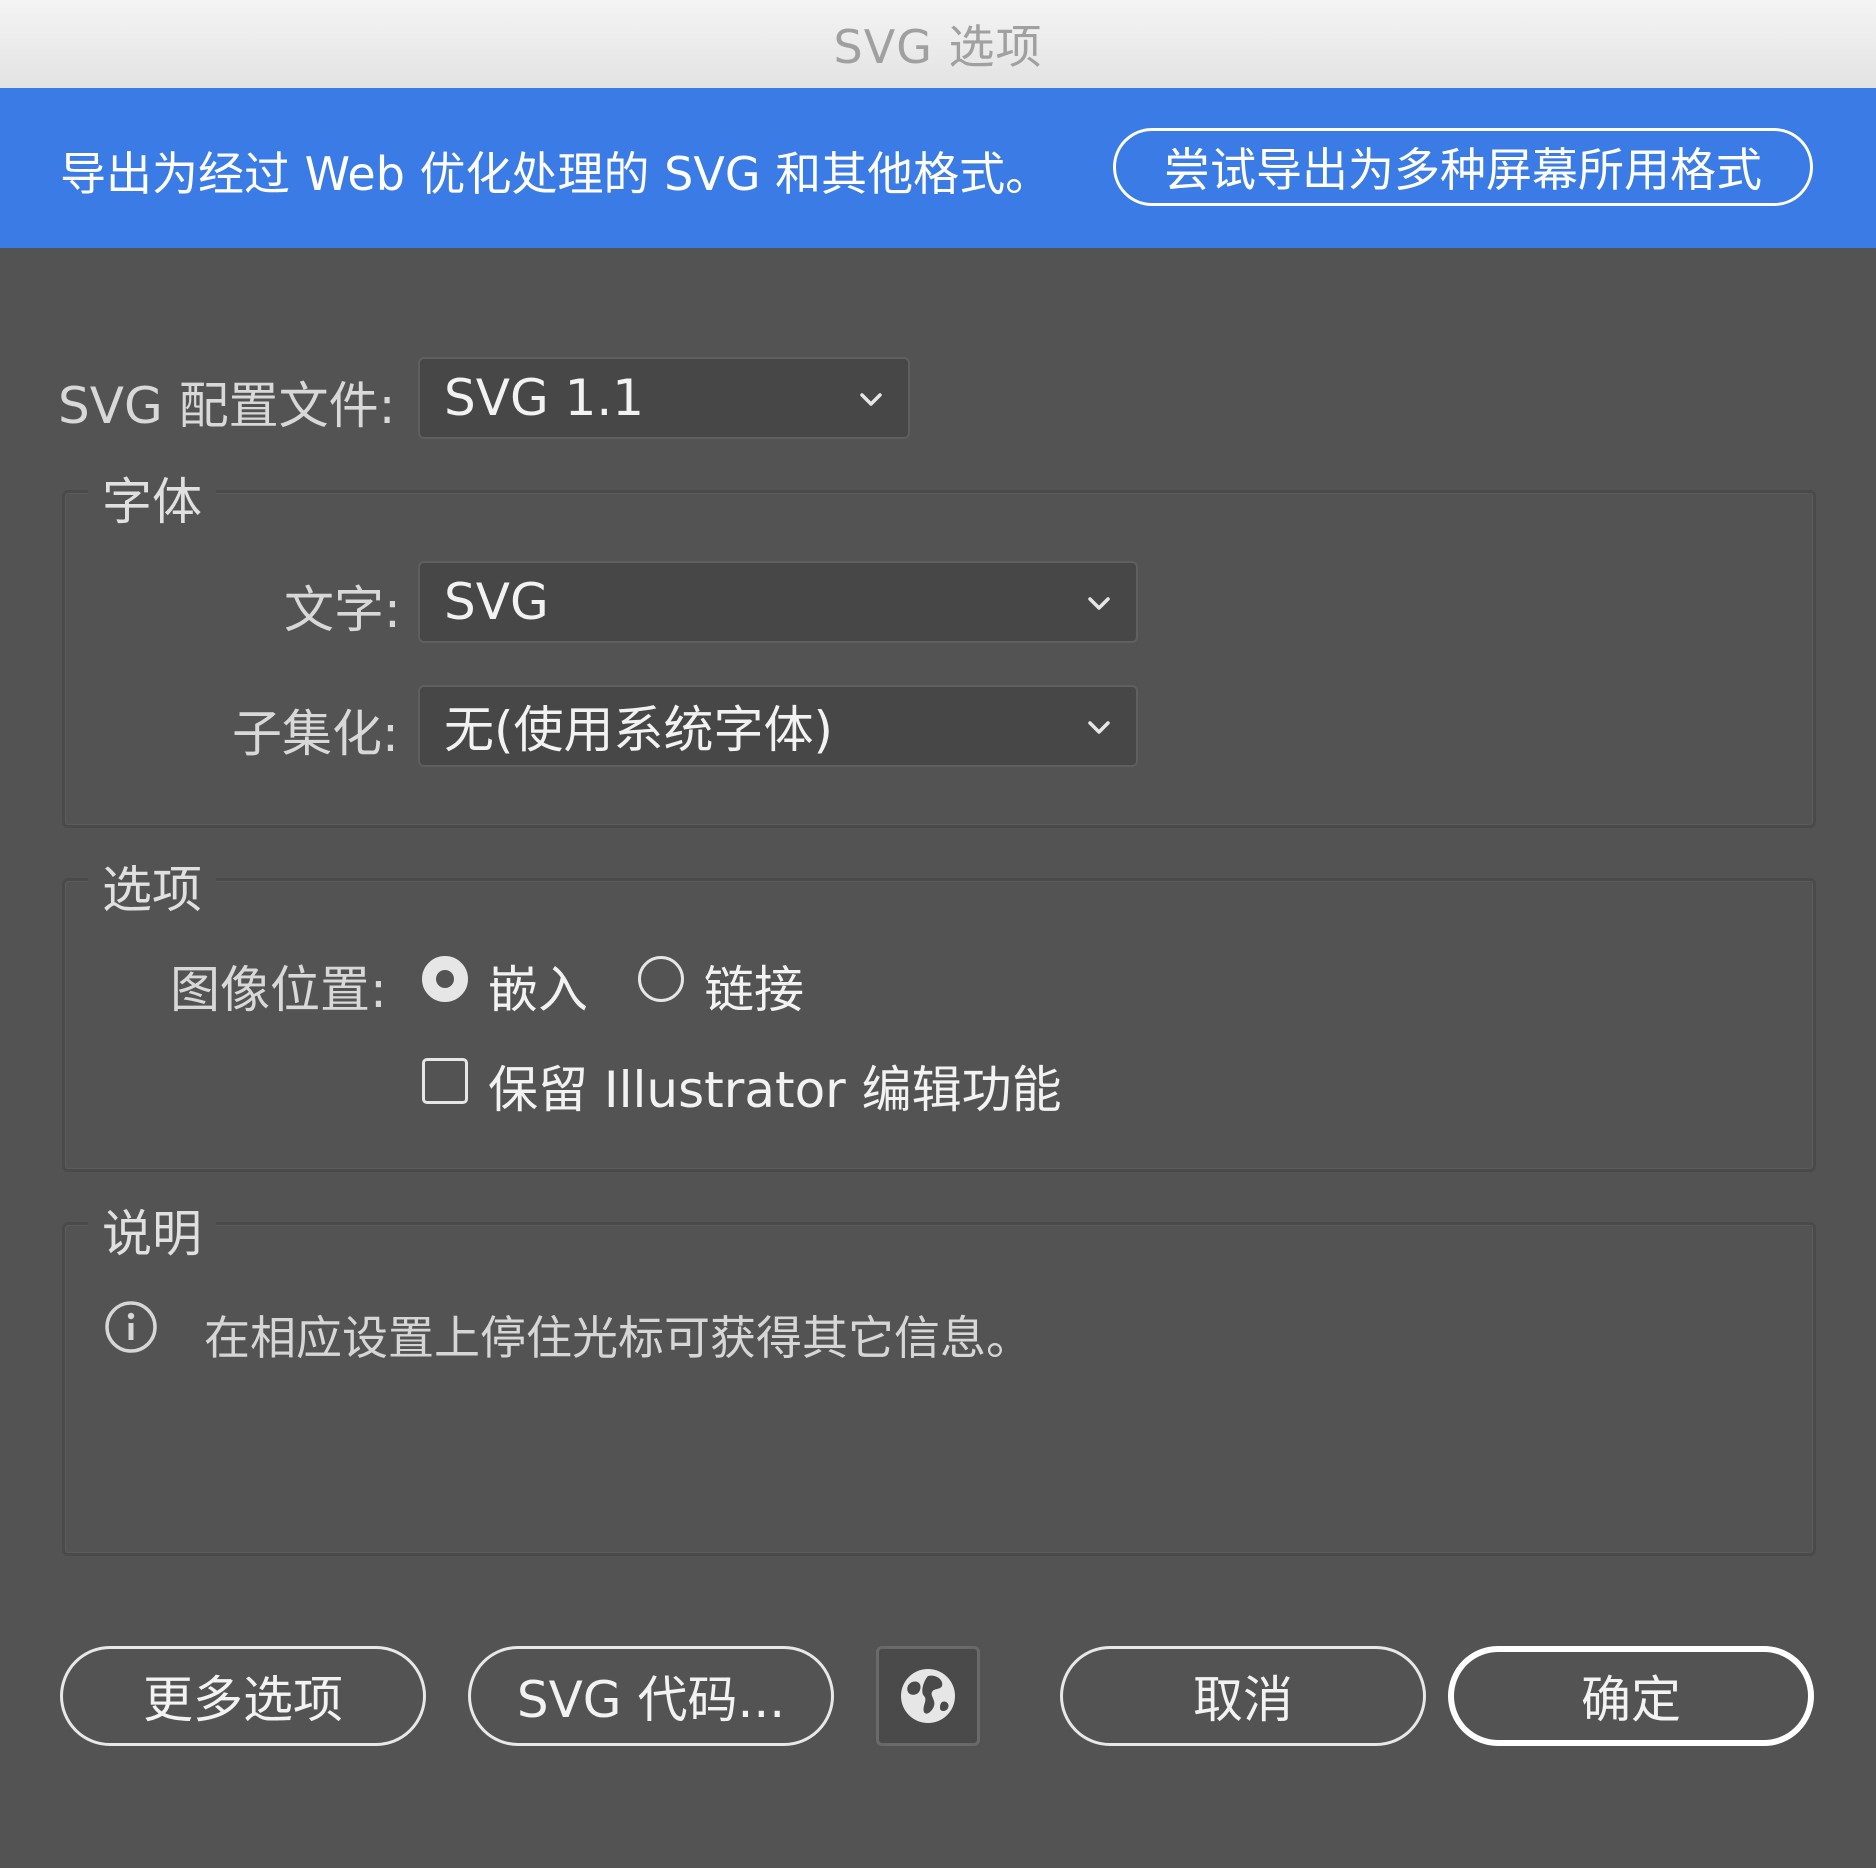 The image size is (1876, 1868). Describe the element at coordinates (538, 986) in the screenshot. I see `embed-radio-label: 嵌入` at that location.